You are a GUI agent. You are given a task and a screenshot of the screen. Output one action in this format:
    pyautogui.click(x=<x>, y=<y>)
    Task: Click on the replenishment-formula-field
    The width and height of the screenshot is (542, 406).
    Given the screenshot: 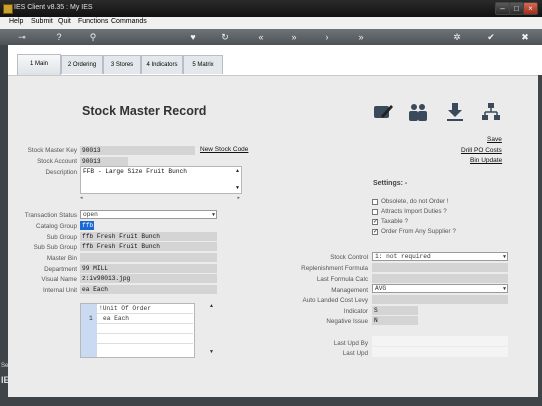 What is the action you would take?
    pyautogui.click(x=440, y=267)
    